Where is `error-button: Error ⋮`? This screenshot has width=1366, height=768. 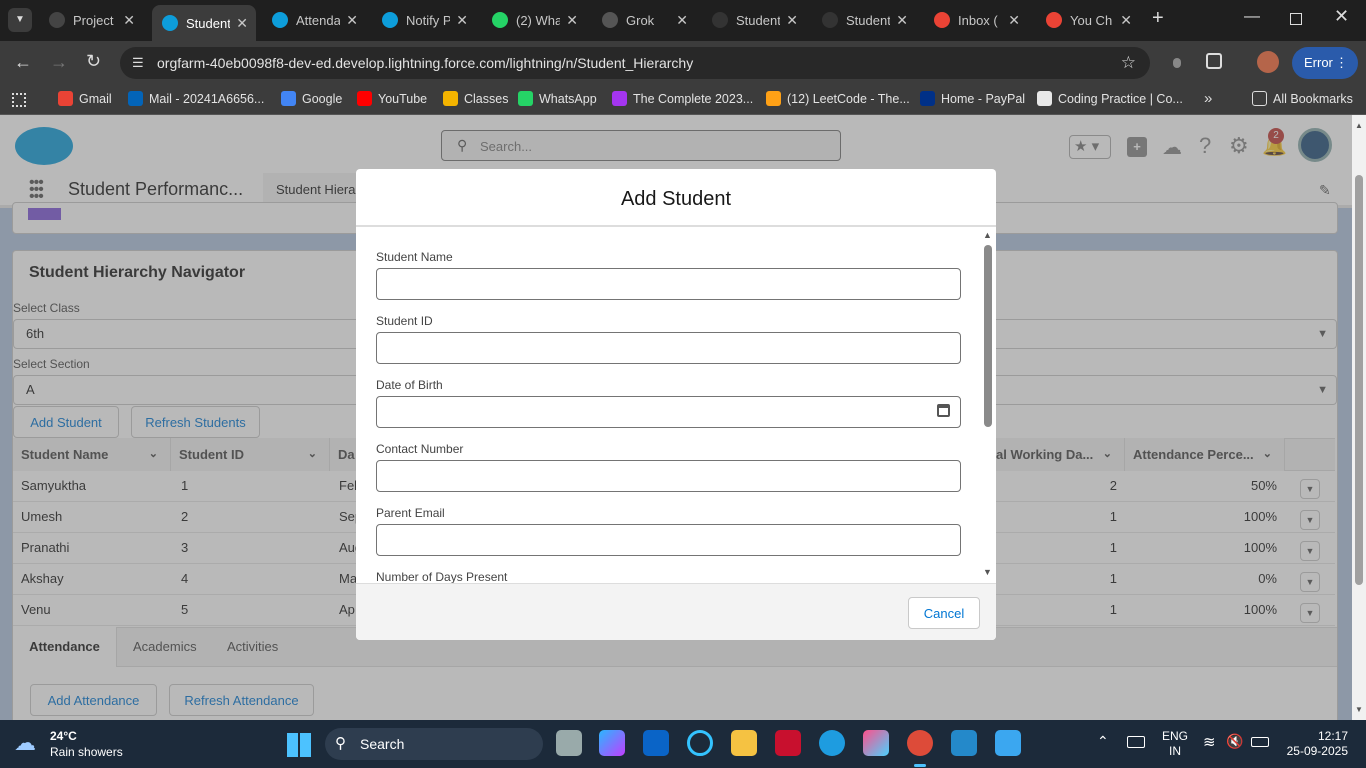 error-button: Error ⋮ is located at coordinates (1325, 63).